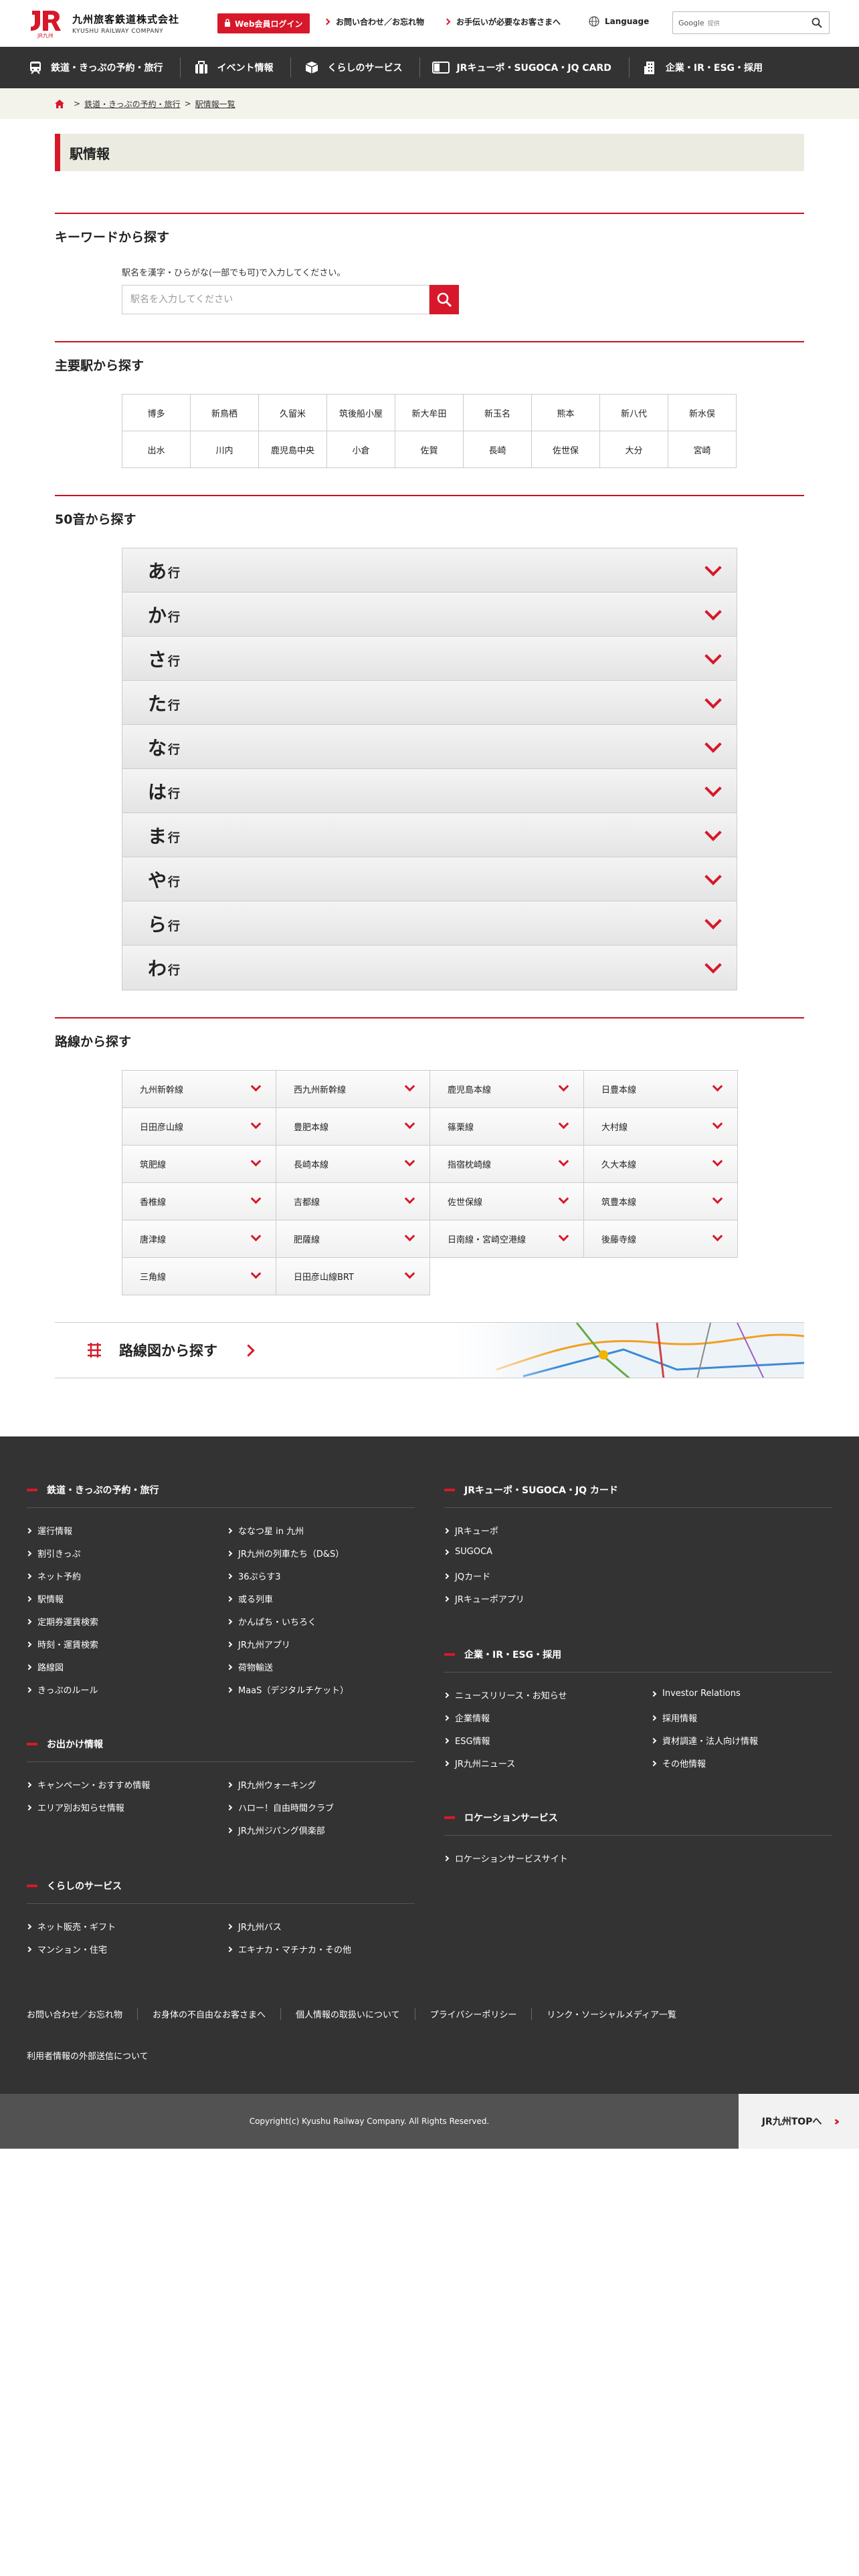  What do you see at coordinates (751, 22) in the screenshot?
I see `site-search: Google 提供` at bounding box center [751, 22].